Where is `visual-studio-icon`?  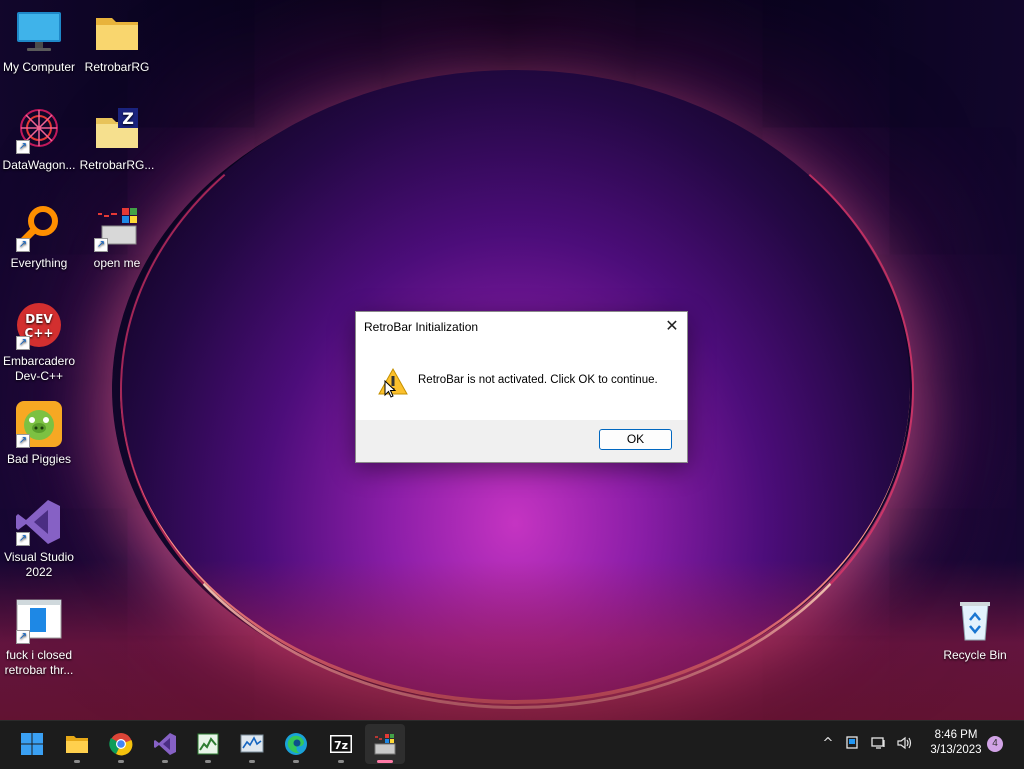 visual-studio-icon is located at coordinates (165, 744).